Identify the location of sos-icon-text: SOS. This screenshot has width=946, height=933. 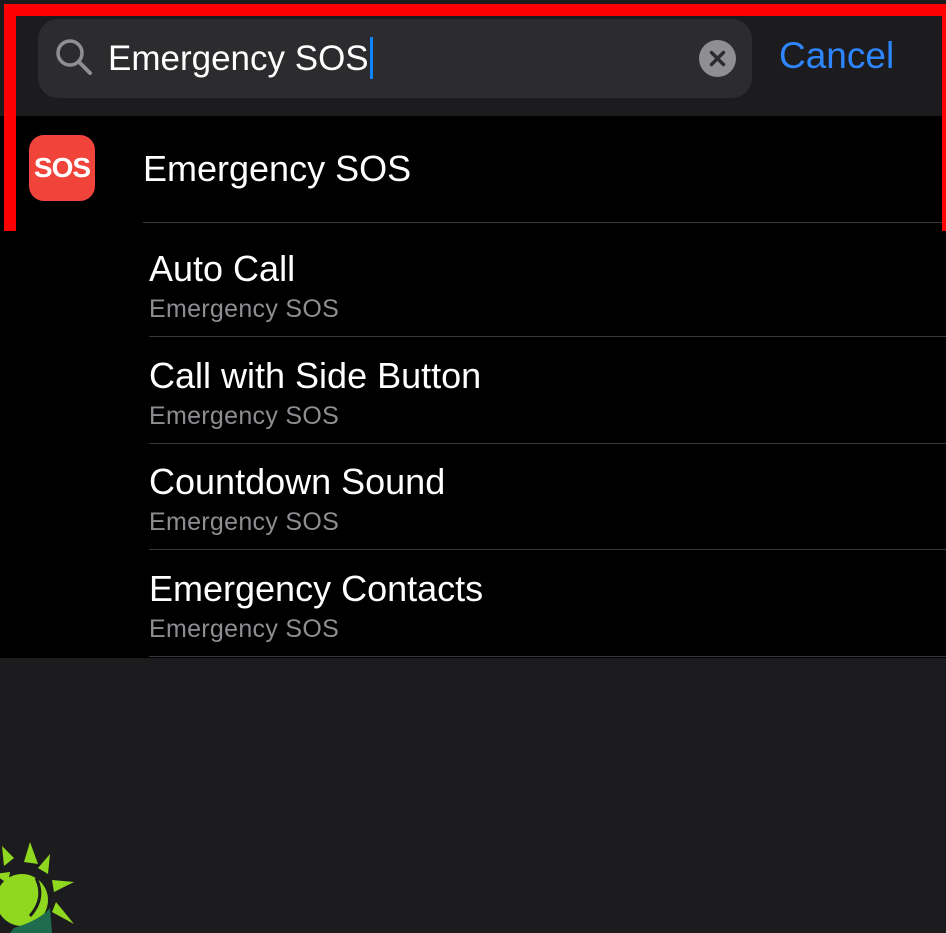
(62, 167).